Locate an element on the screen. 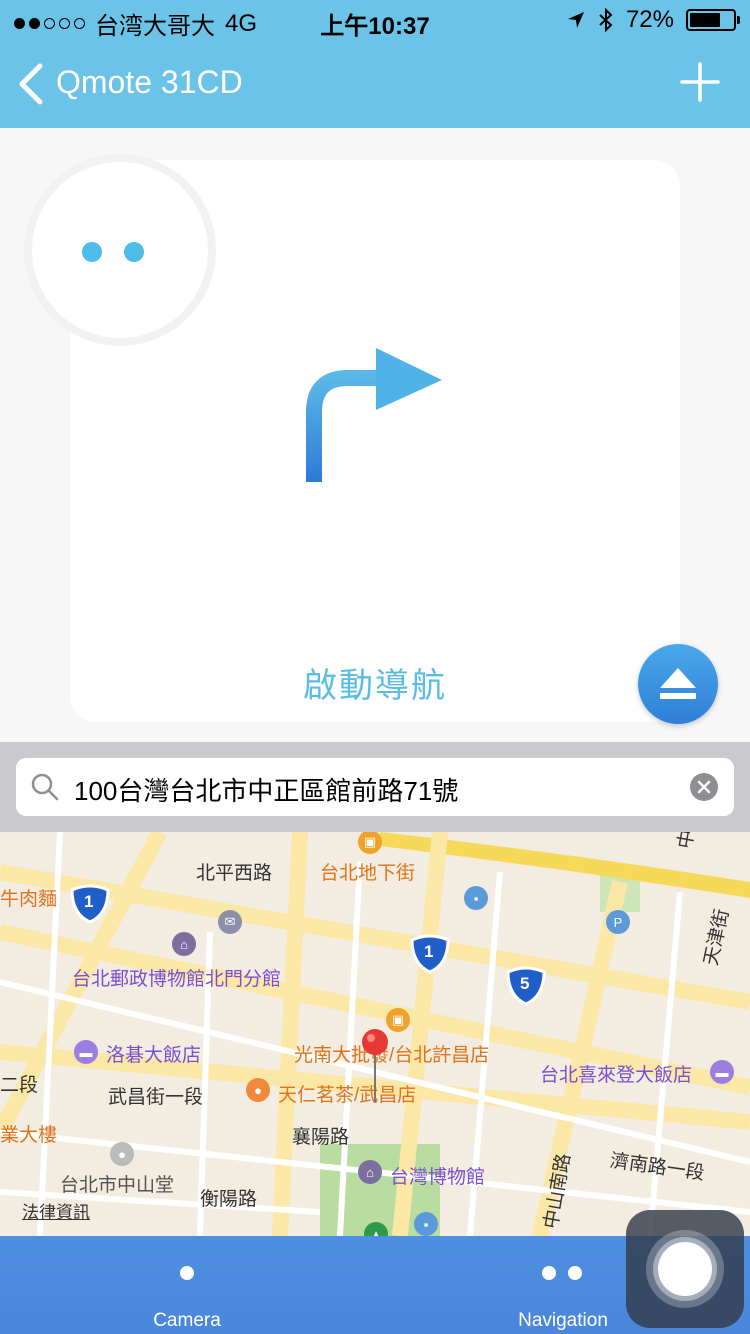 The width and height of the screenshot is (750, 1334). map-label-poi: 天仁茗茶/武昌店 is located at coordinates (347, 1095).